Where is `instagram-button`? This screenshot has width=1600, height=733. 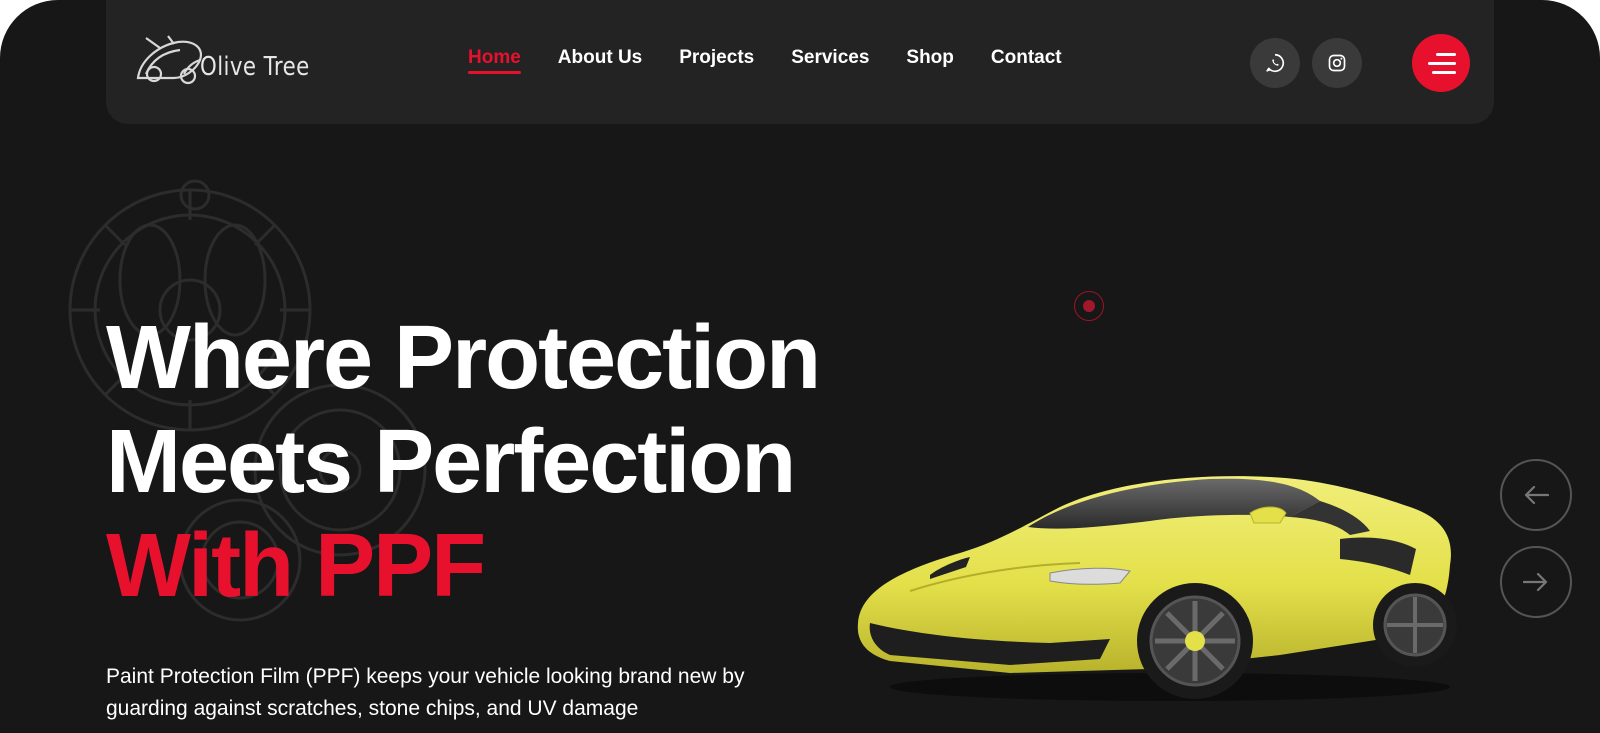 instagram-button is located at coordinates (1337, 63).